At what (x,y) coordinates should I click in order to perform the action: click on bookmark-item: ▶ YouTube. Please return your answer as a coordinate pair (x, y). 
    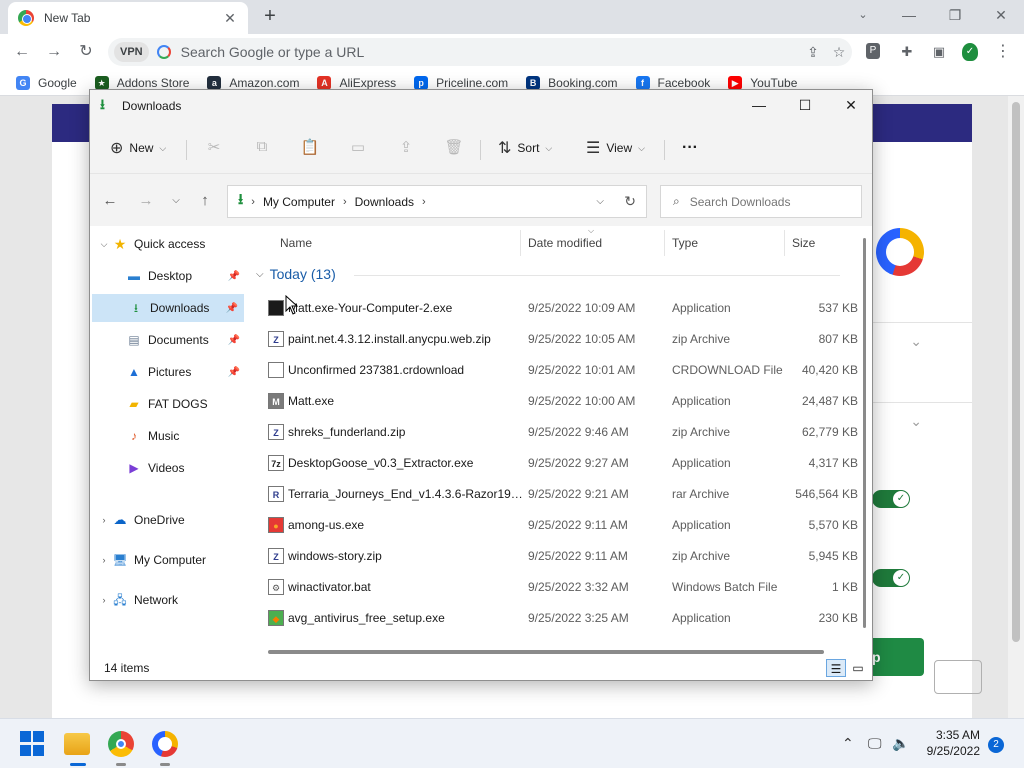
    Looking at the image, I should click on (762, 82).